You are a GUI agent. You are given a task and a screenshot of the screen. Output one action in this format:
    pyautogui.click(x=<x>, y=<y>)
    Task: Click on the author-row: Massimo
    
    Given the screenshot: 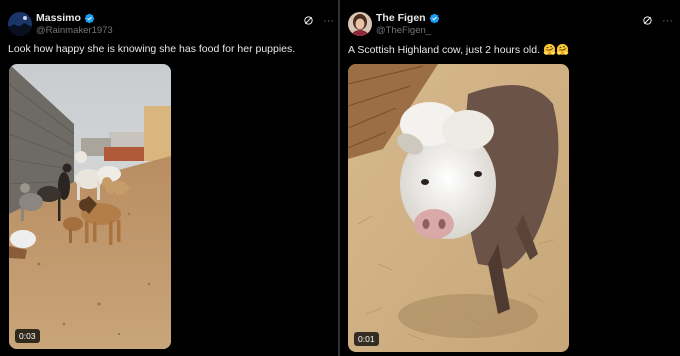 What is the action you would take?
    pyautogui.click(x=65, y=18)
    